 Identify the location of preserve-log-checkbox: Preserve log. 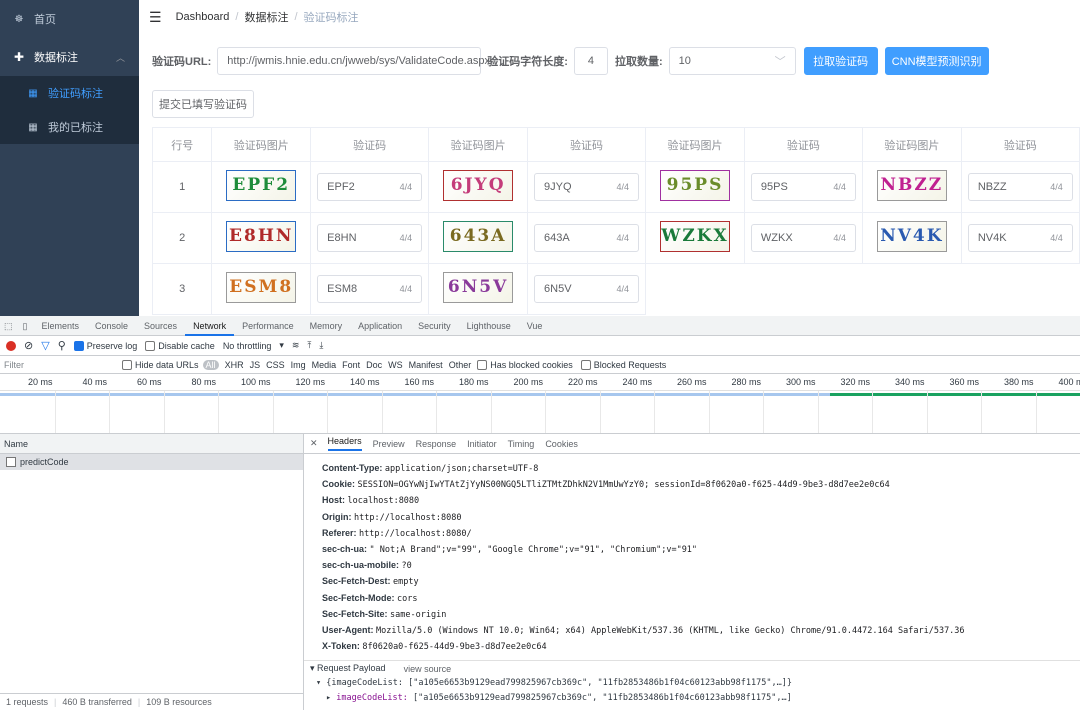
(105, 345).